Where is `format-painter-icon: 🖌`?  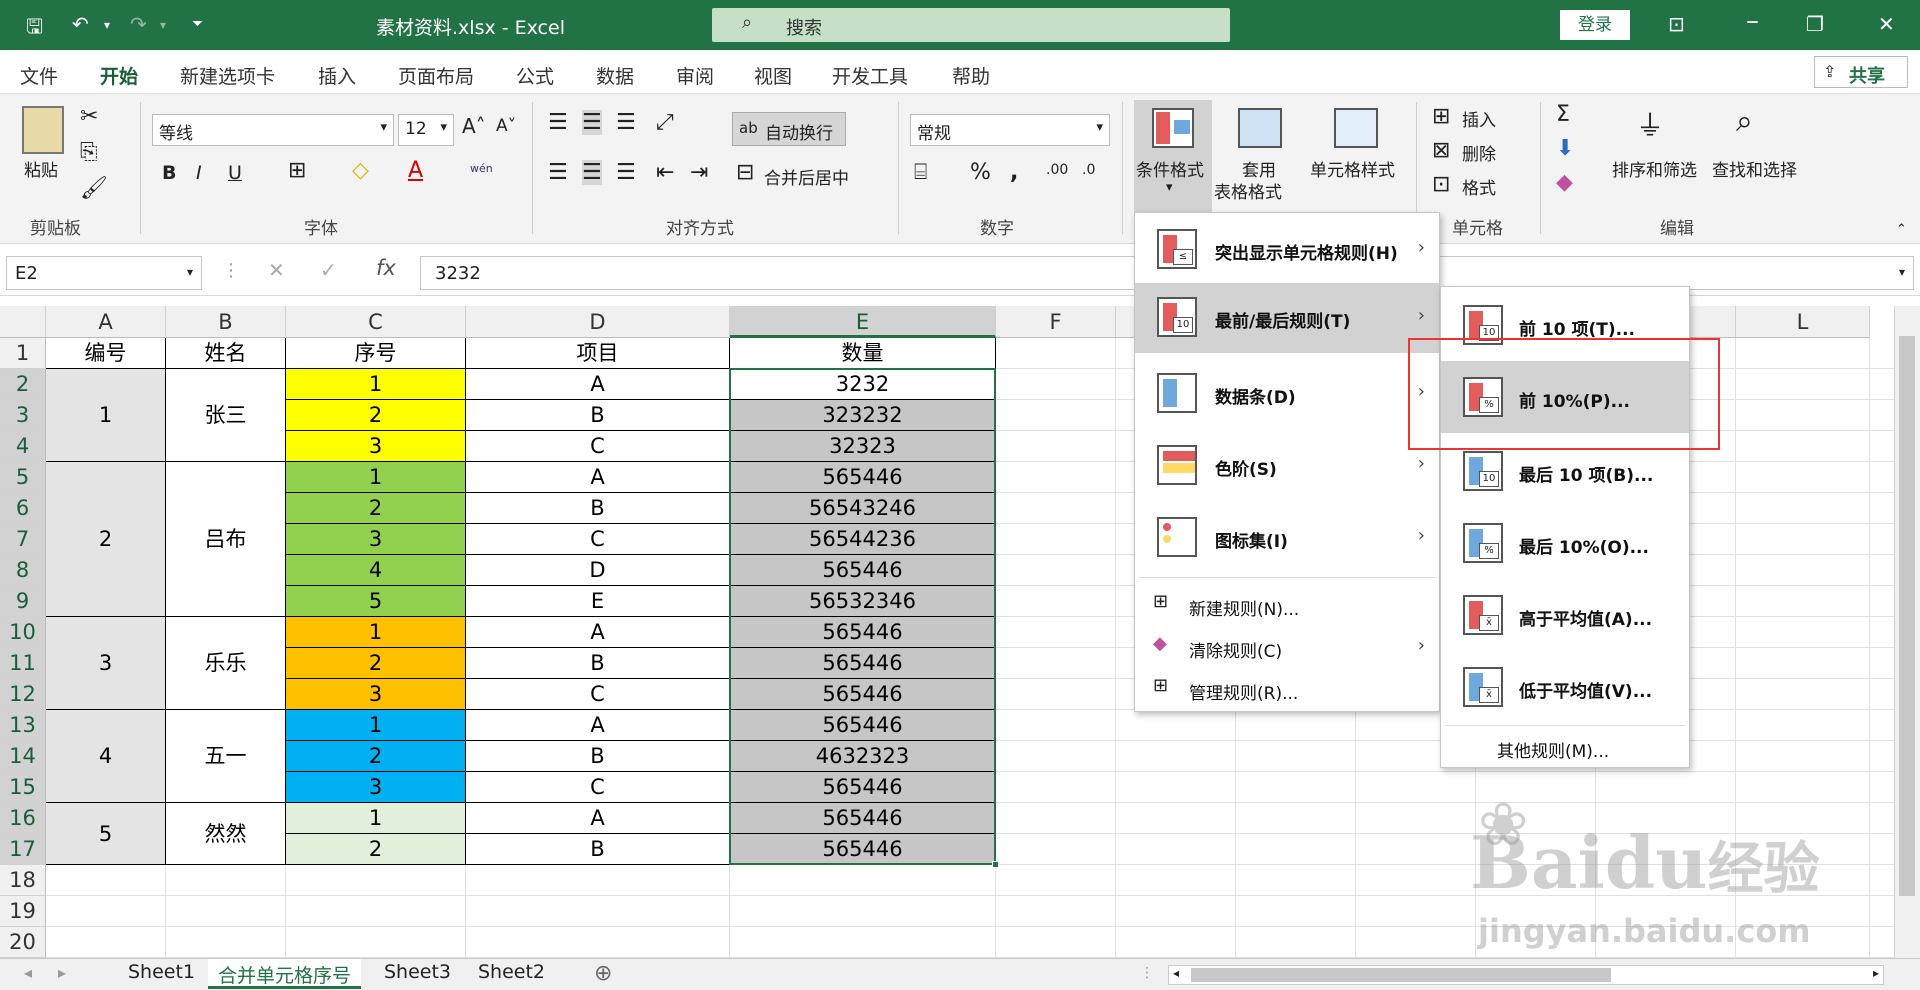 format-painter-icon: 🖌 is located at coordinates (94, 188).